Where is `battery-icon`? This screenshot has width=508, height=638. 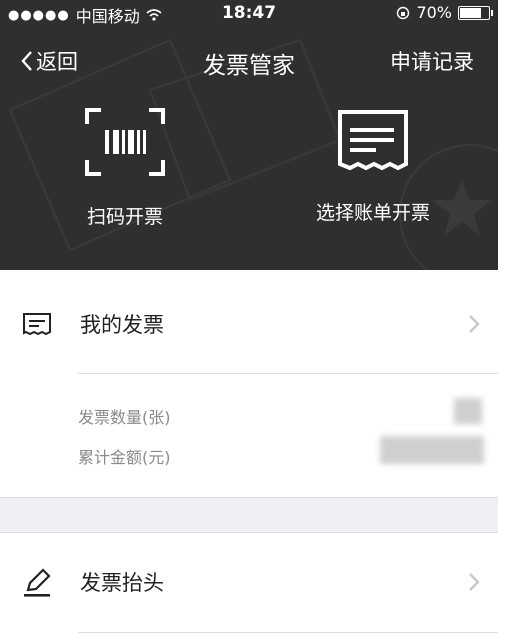
battery-icon is located at coordinates (475, 12).